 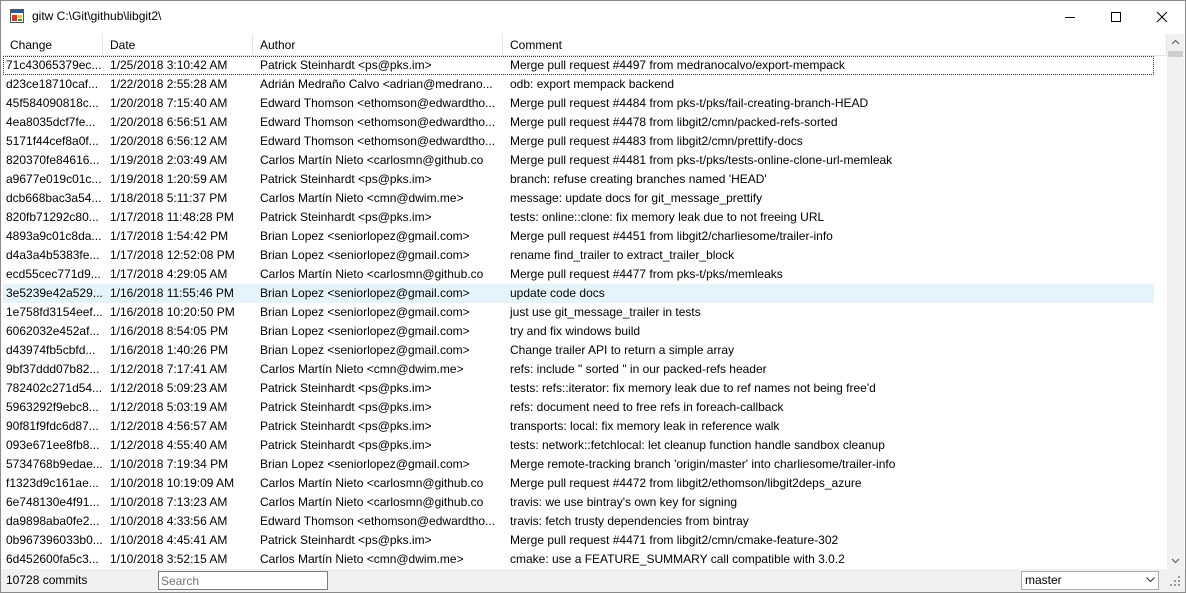 I want to click on branch-selector: master, so click(x=1090, y=580).